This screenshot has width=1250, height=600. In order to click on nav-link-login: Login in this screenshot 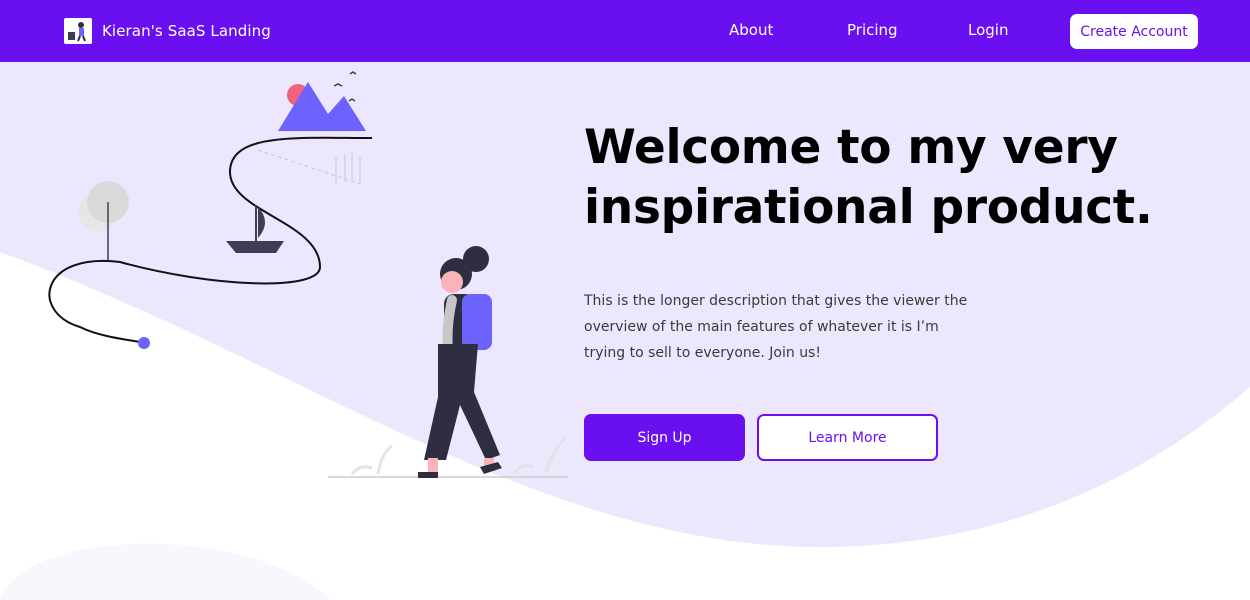, I will do `click(988, 30)`.